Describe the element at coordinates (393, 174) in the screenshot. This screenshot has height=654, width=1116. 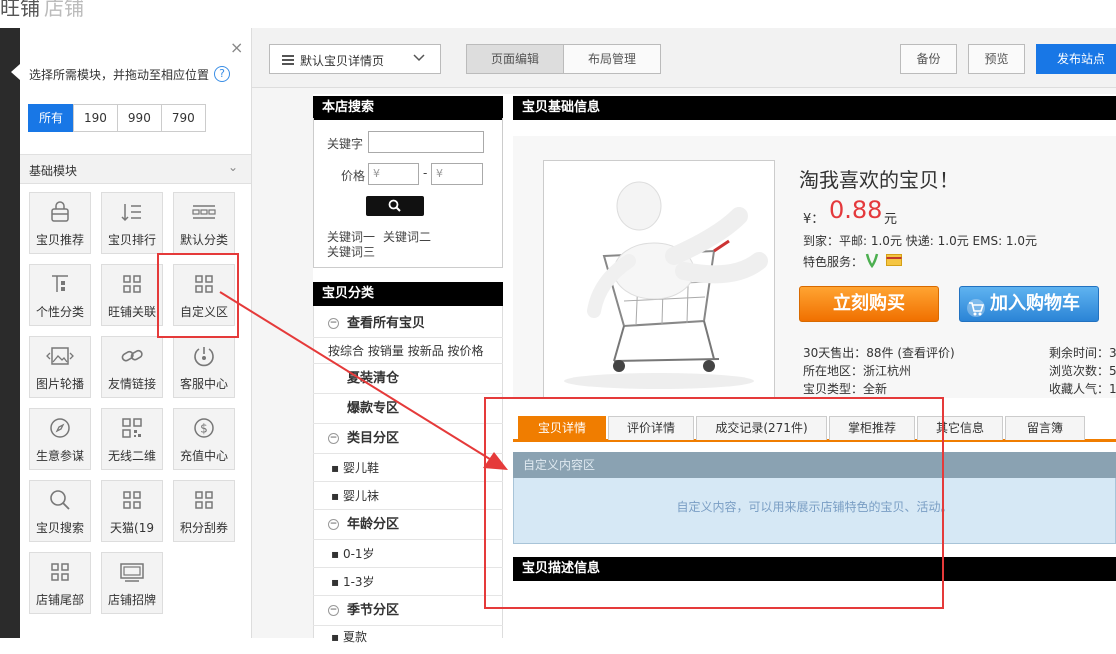
I see `price-min-input: ¥` at that location.